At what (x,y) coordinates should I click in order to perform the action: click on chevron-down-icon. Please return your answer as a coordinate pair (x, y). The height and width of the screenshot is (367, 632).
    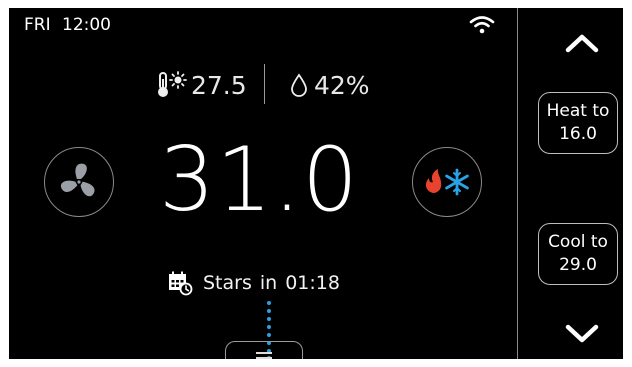
    Looking at the image, I should click on (582, 334).